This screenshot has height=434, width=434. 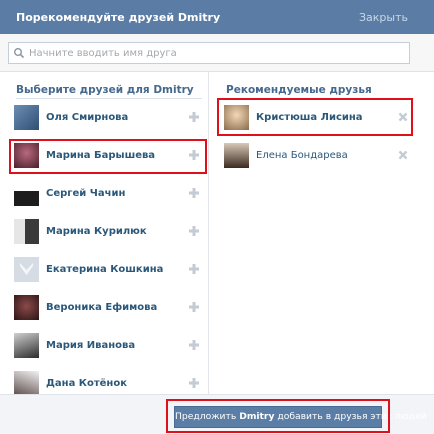 What do you see at coordinates (86, 383) in the screenshot?
I see `friend-name: Дана Котёнок` at bounding box center [86, 383].